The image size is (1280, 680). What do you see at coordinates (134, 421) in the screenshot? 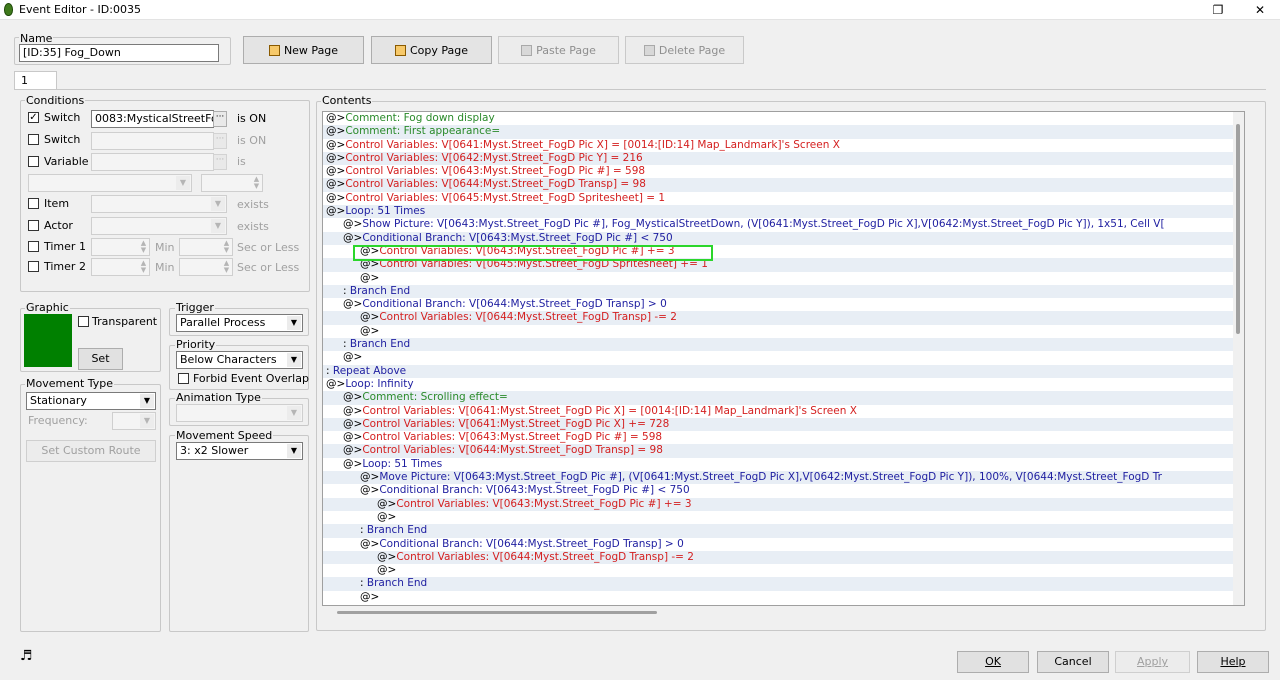
I see `frequency-select: ▼` at bounding box center [134, 421].